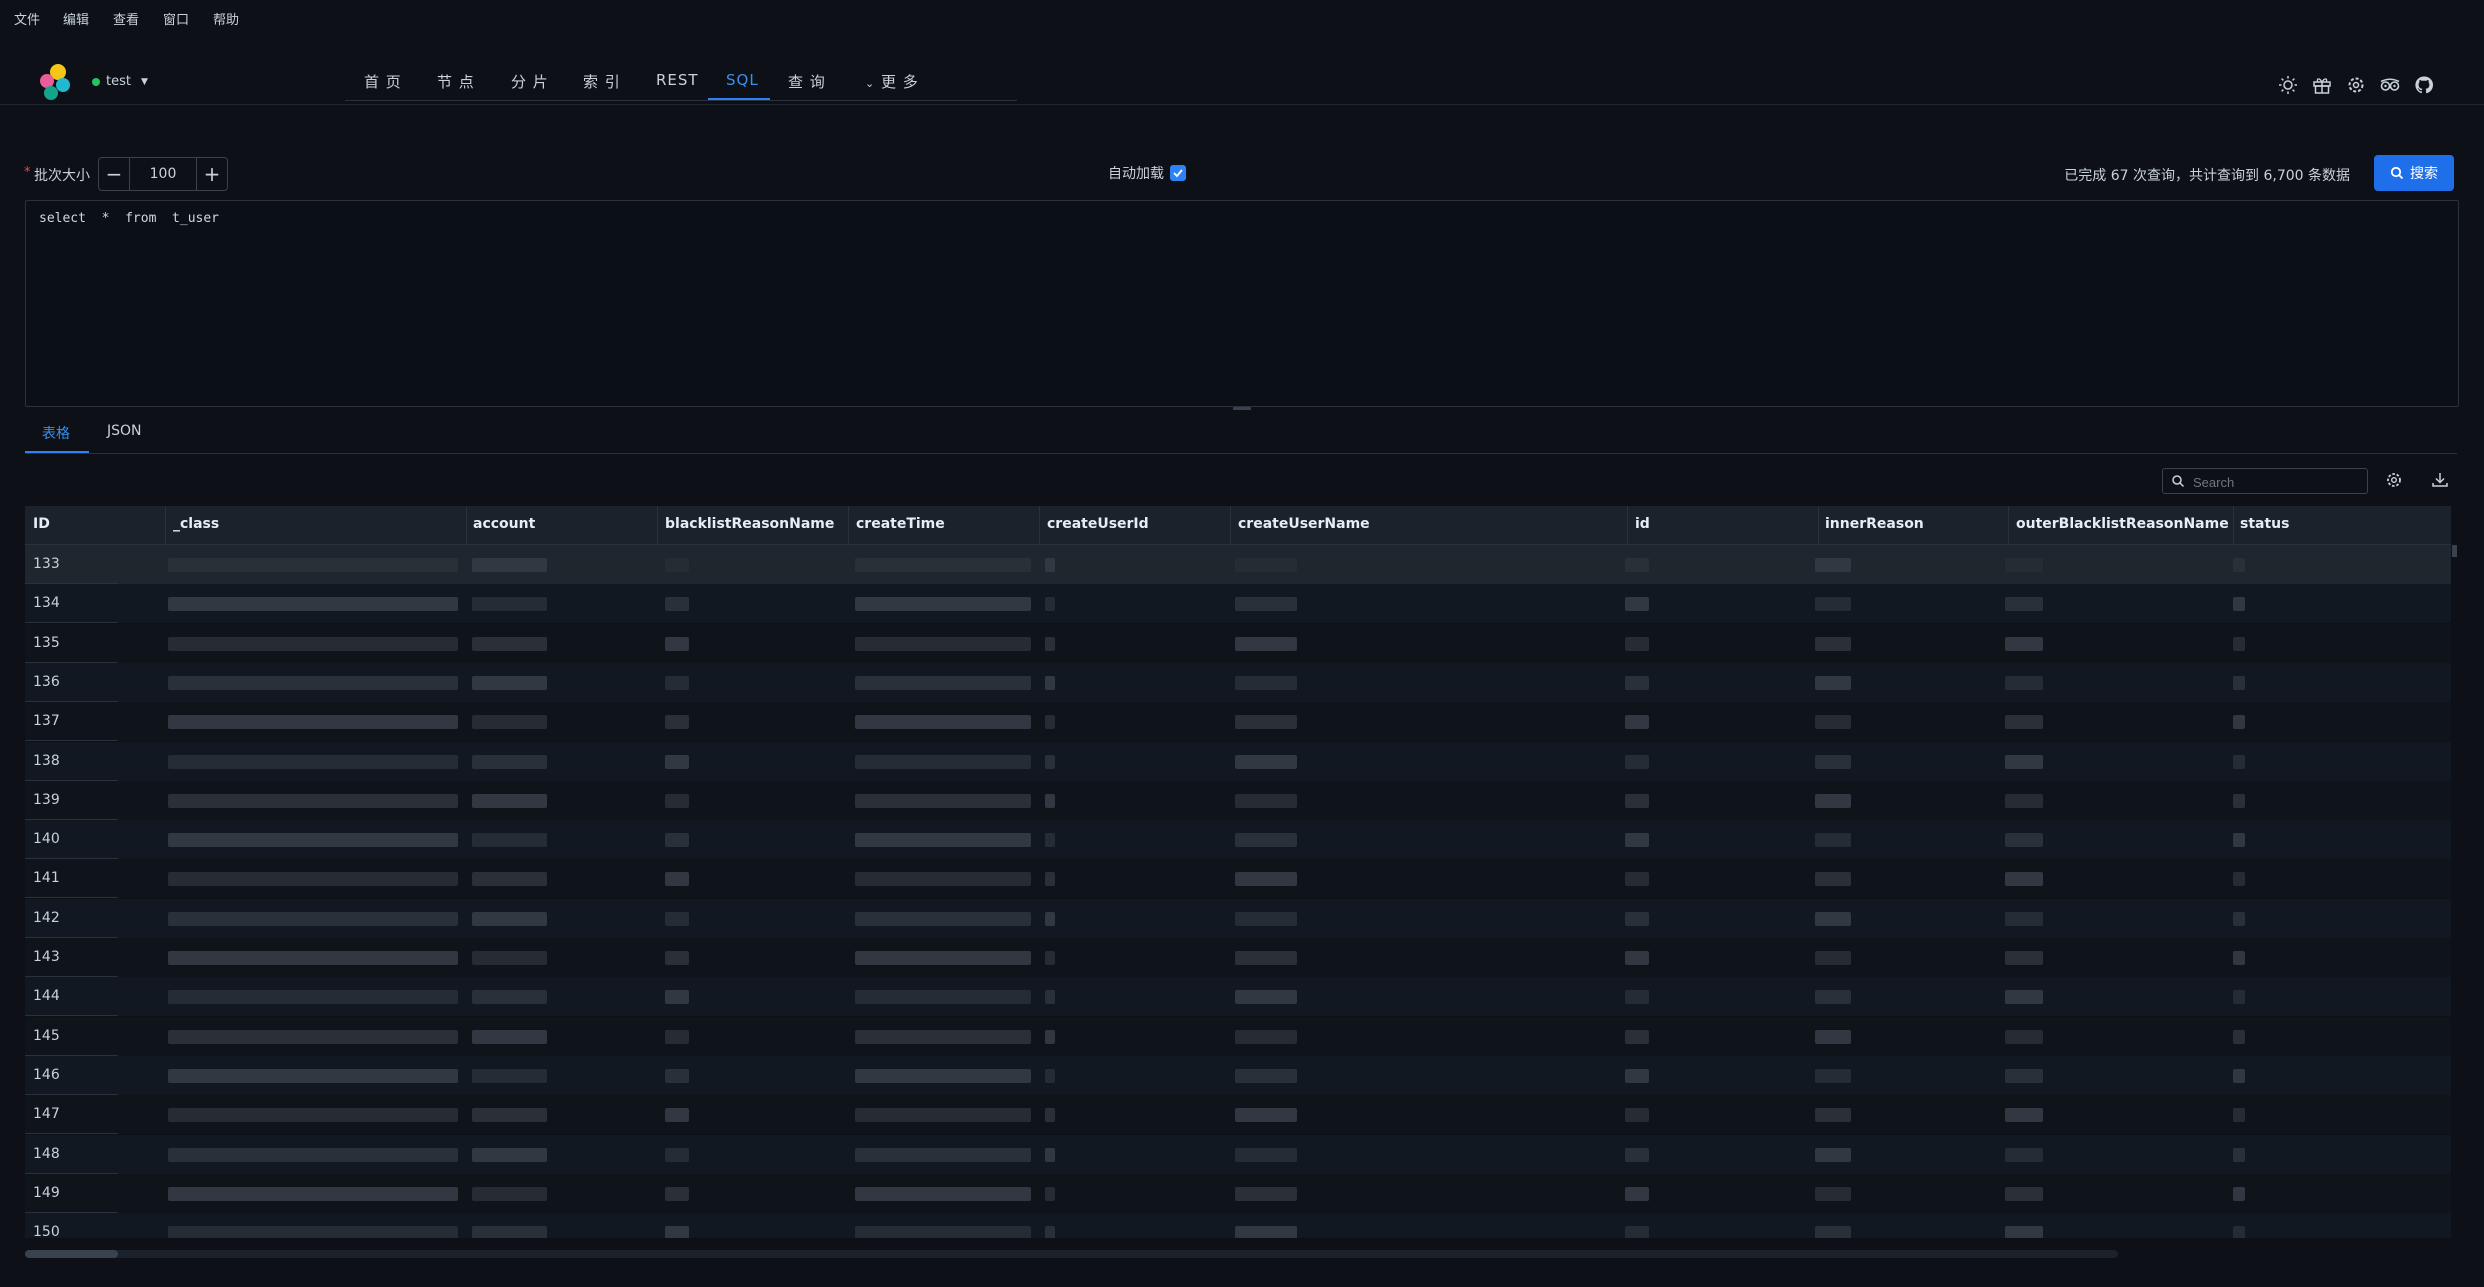 This screenshot has width=2484, height=1287. What do you see at coordinates (677, 80) in the screenshot?
I see `tab-rest: REST` at bounding box center [677, 80].